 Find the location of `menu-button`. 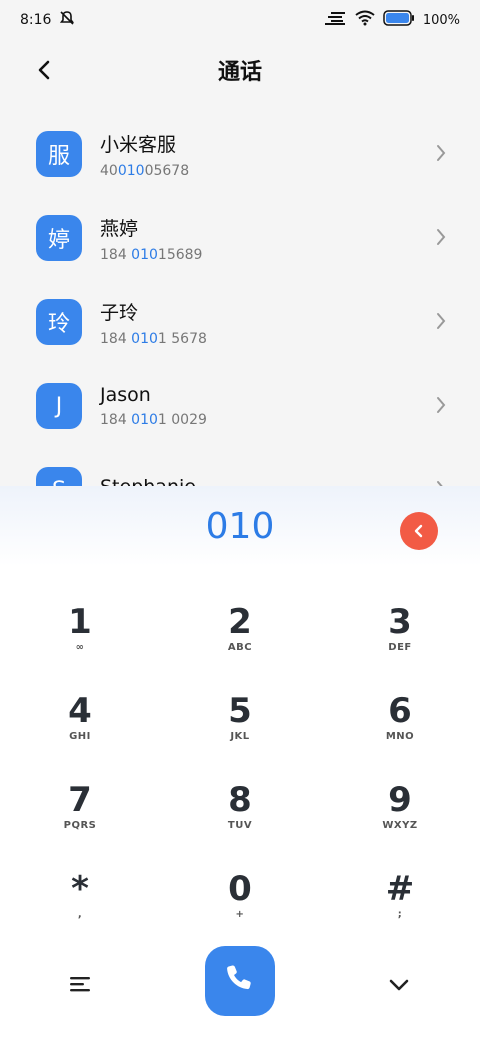

menu-button is located at coordinates (81, 986).